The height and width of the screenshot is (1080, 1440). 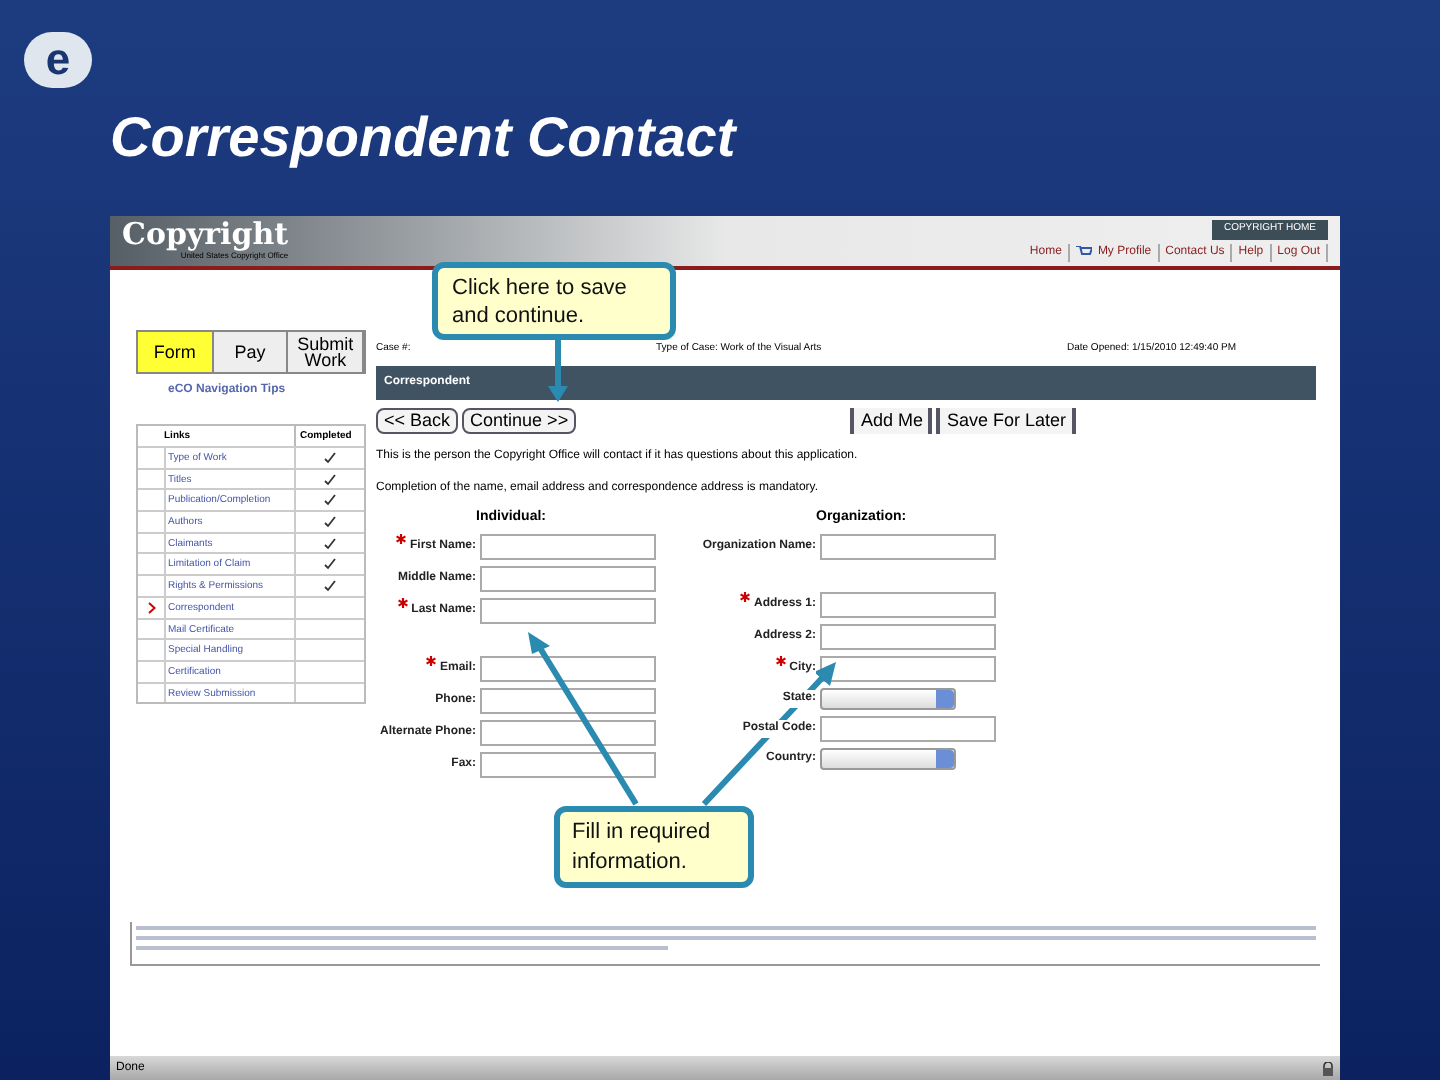 I want to click on e-logo: e, so click(x=58, y=60).